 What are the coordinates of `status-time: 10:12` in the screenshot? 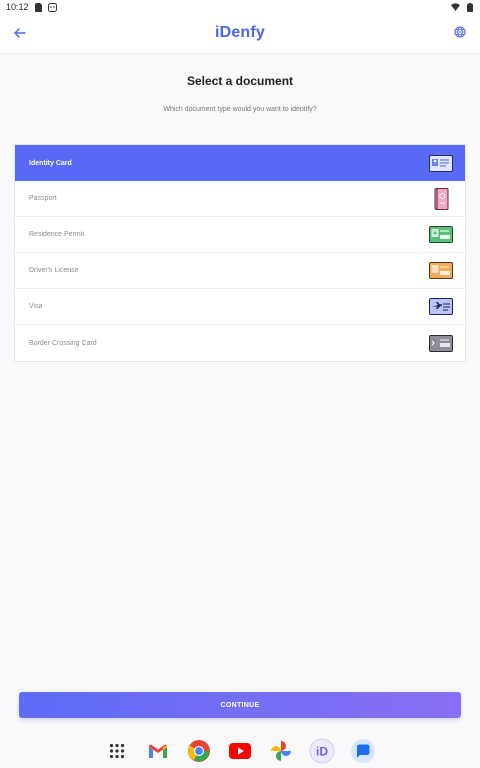 It's located at (17, 7).